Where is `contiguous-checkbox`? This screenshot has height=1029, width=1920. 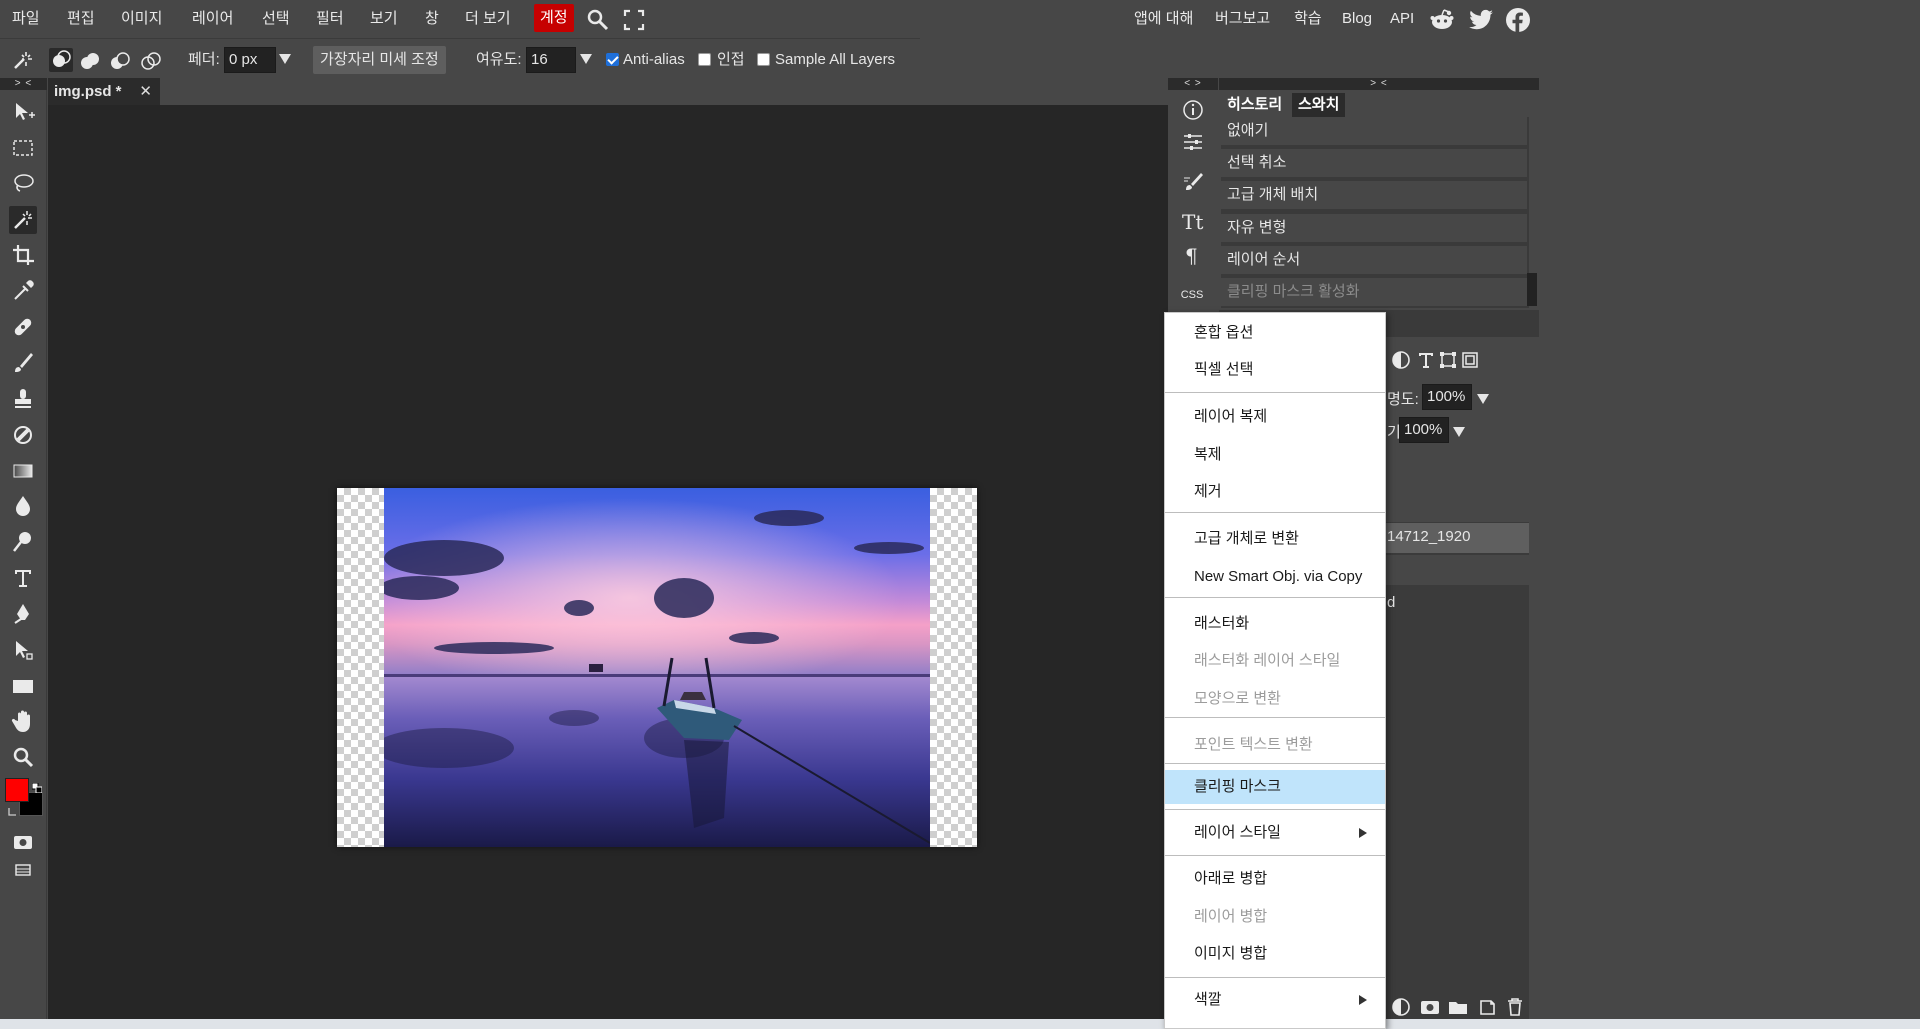 contiguous-checkbox is located at coordinates (704, 59).